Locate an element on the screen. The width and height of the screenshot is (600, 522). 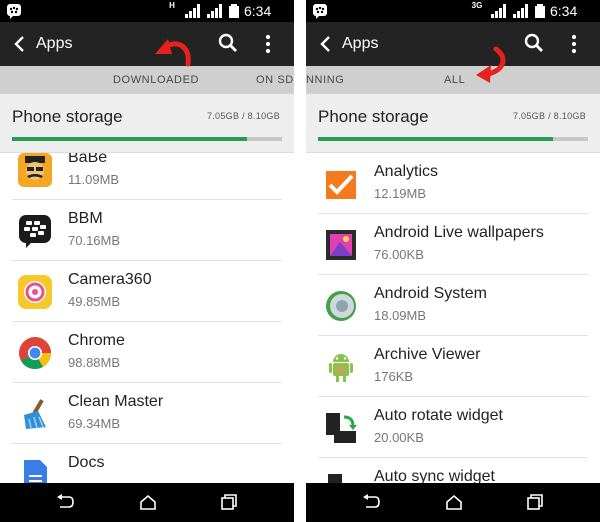
babe-icon is located at coordinates (35, 170).